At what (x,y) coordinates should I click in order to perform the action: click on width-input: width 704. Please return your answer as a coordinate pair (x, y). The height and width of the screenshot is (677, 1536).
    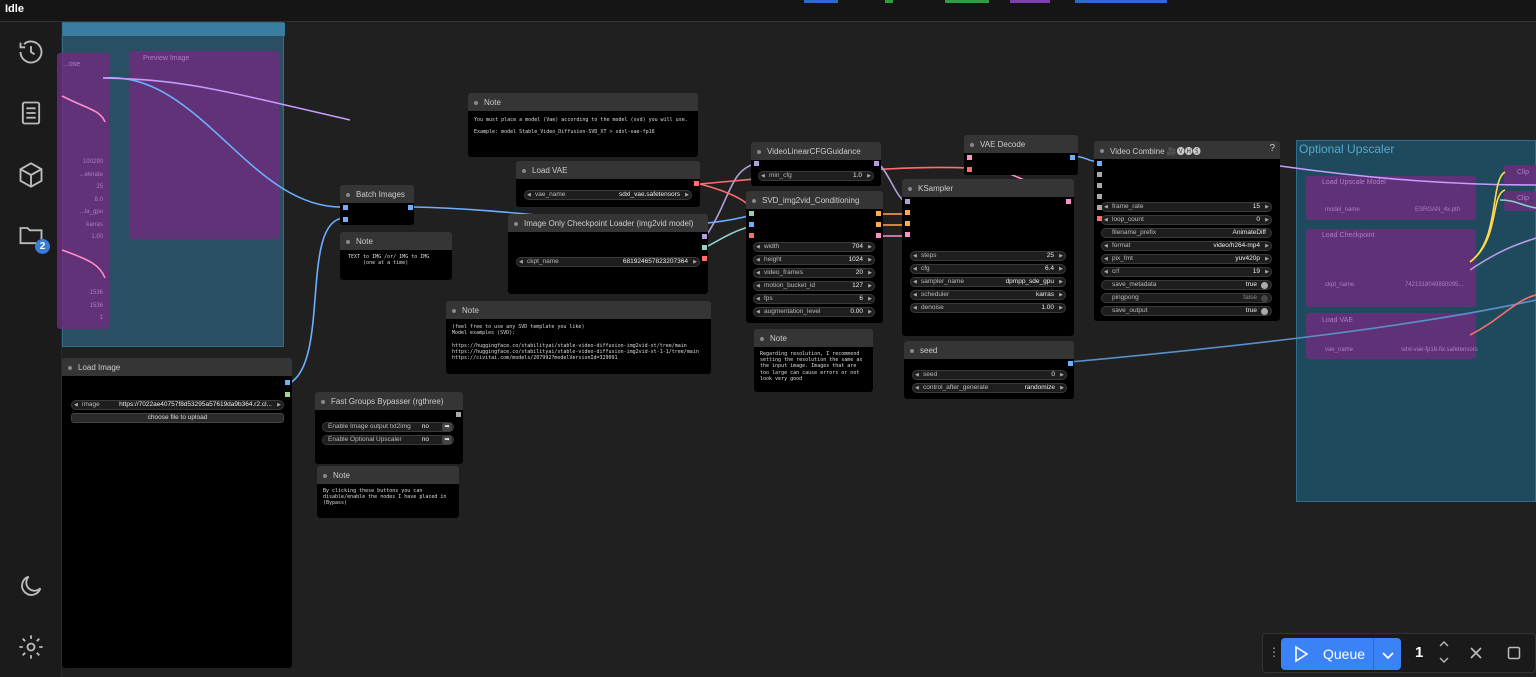
    Looking at the image, I should click on (814, 247).